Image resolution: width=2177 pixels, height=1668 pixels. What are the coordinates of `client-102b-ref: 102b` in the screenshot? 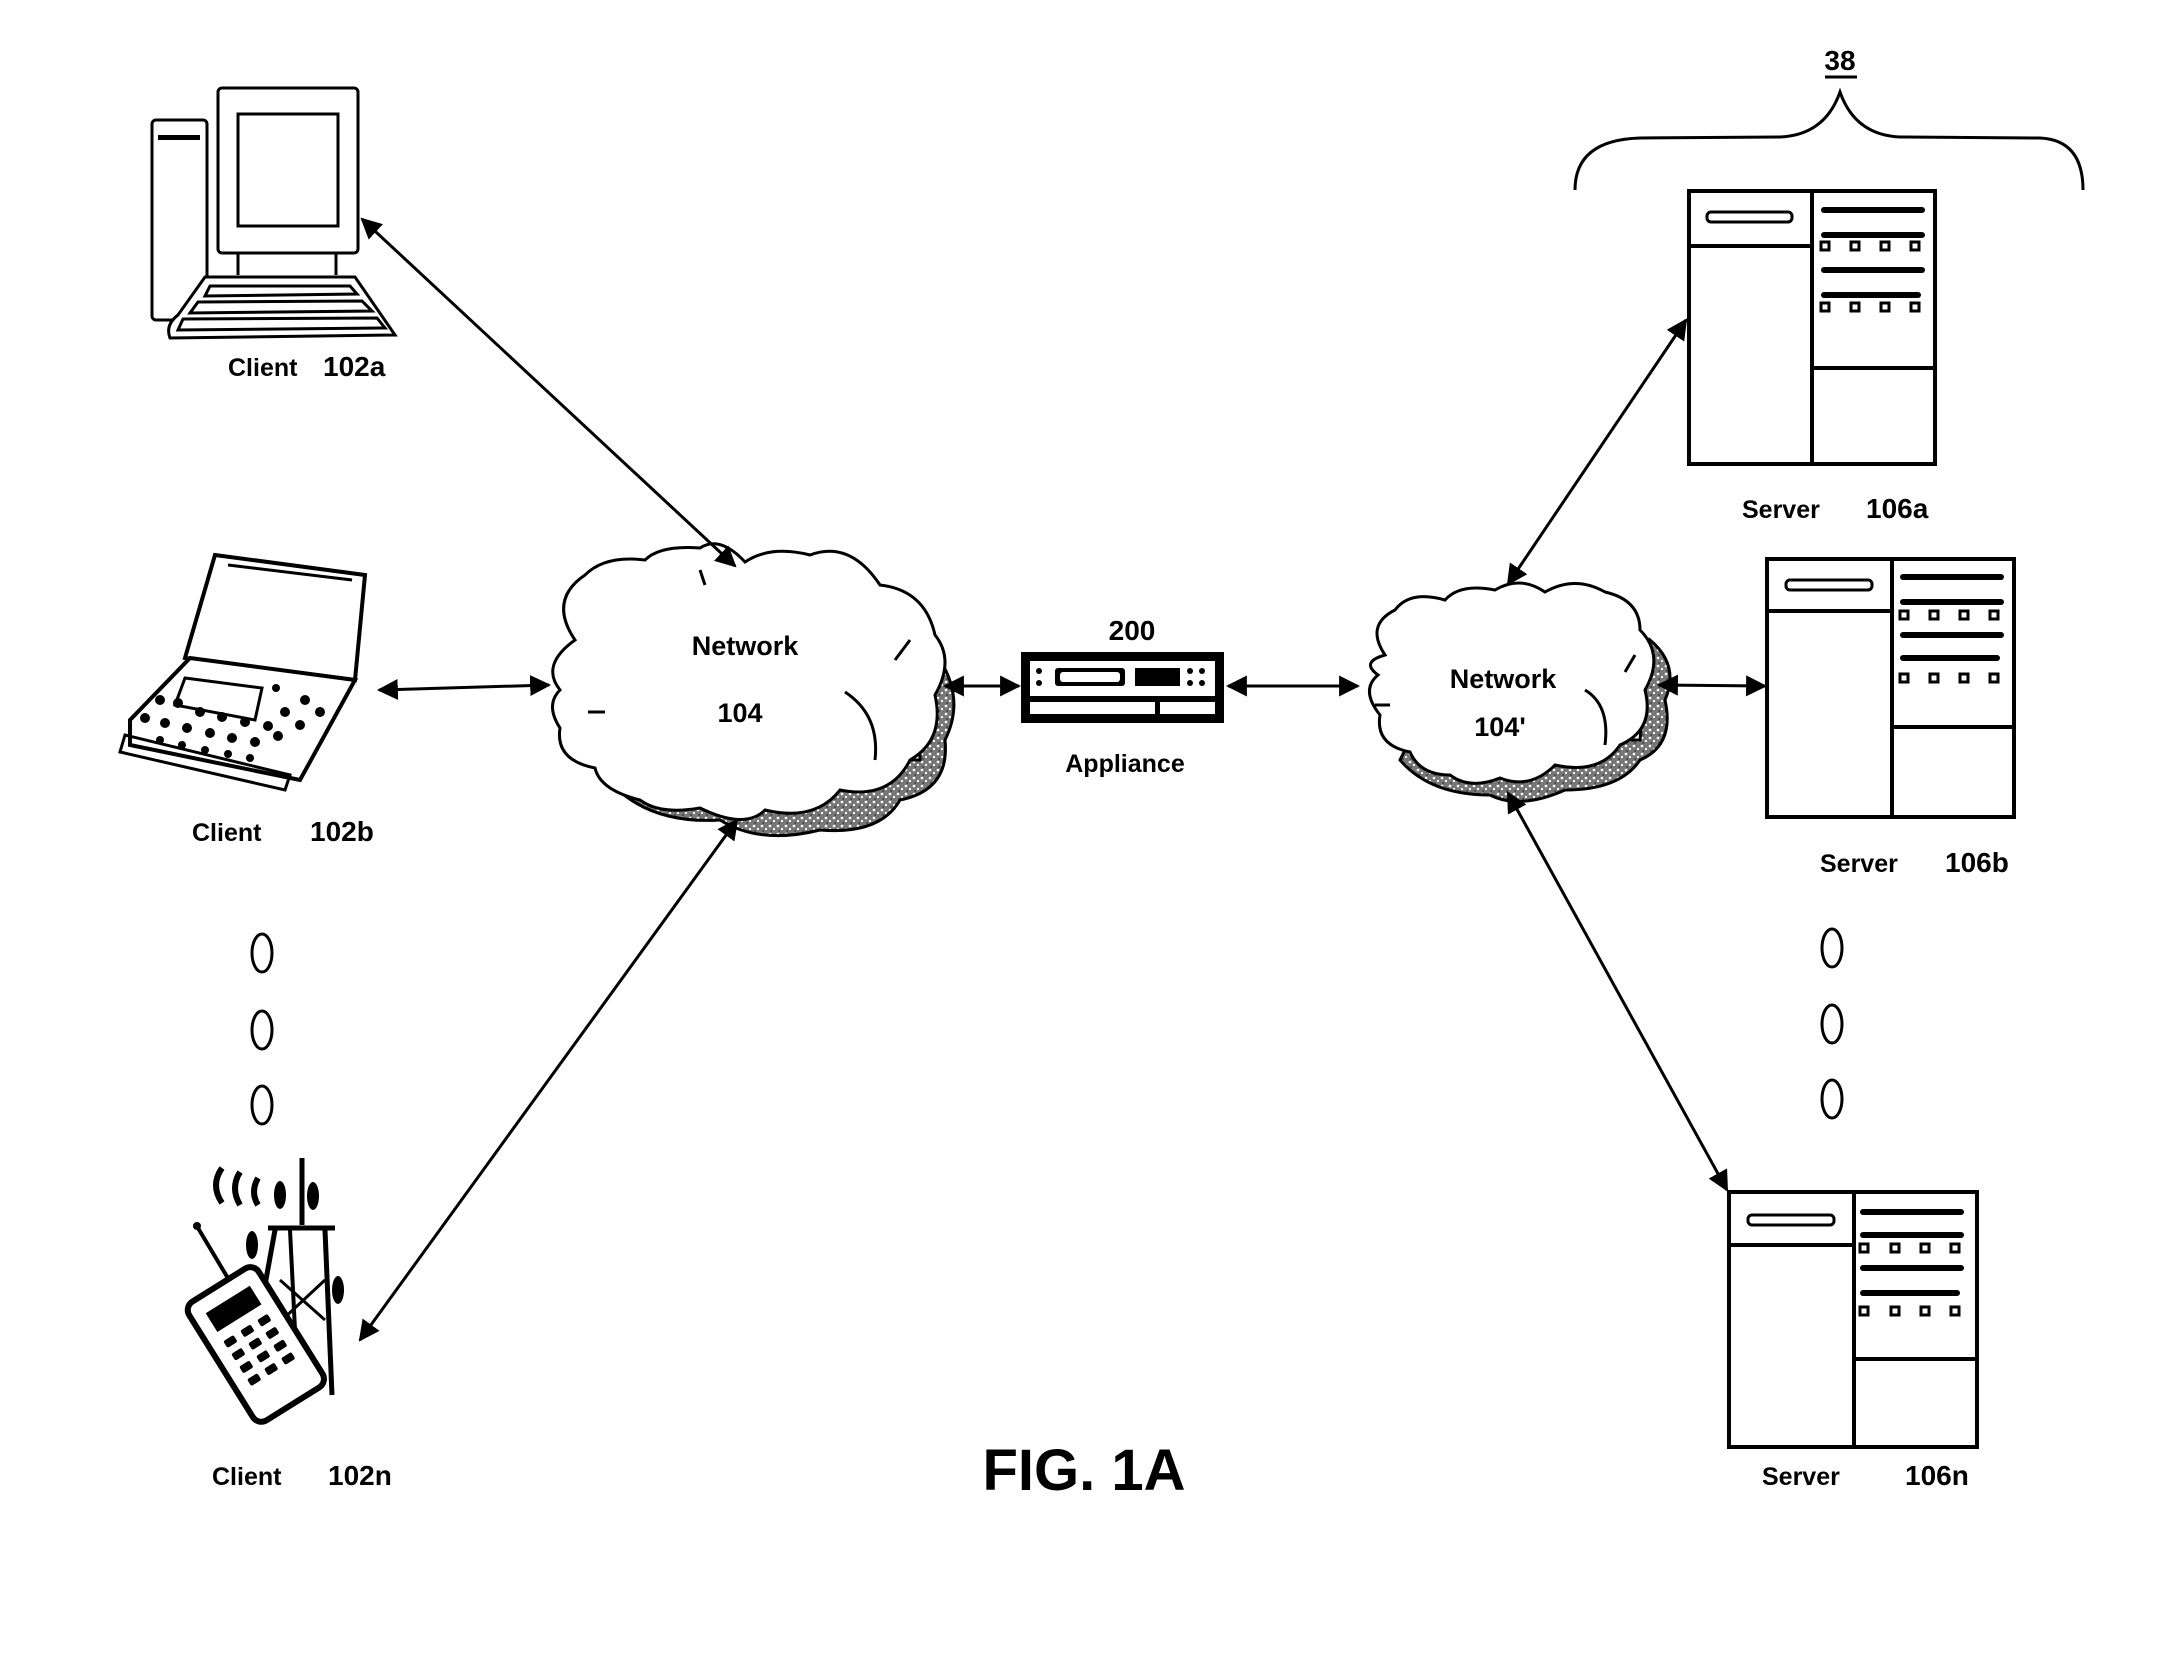 It's located at (342, 831).